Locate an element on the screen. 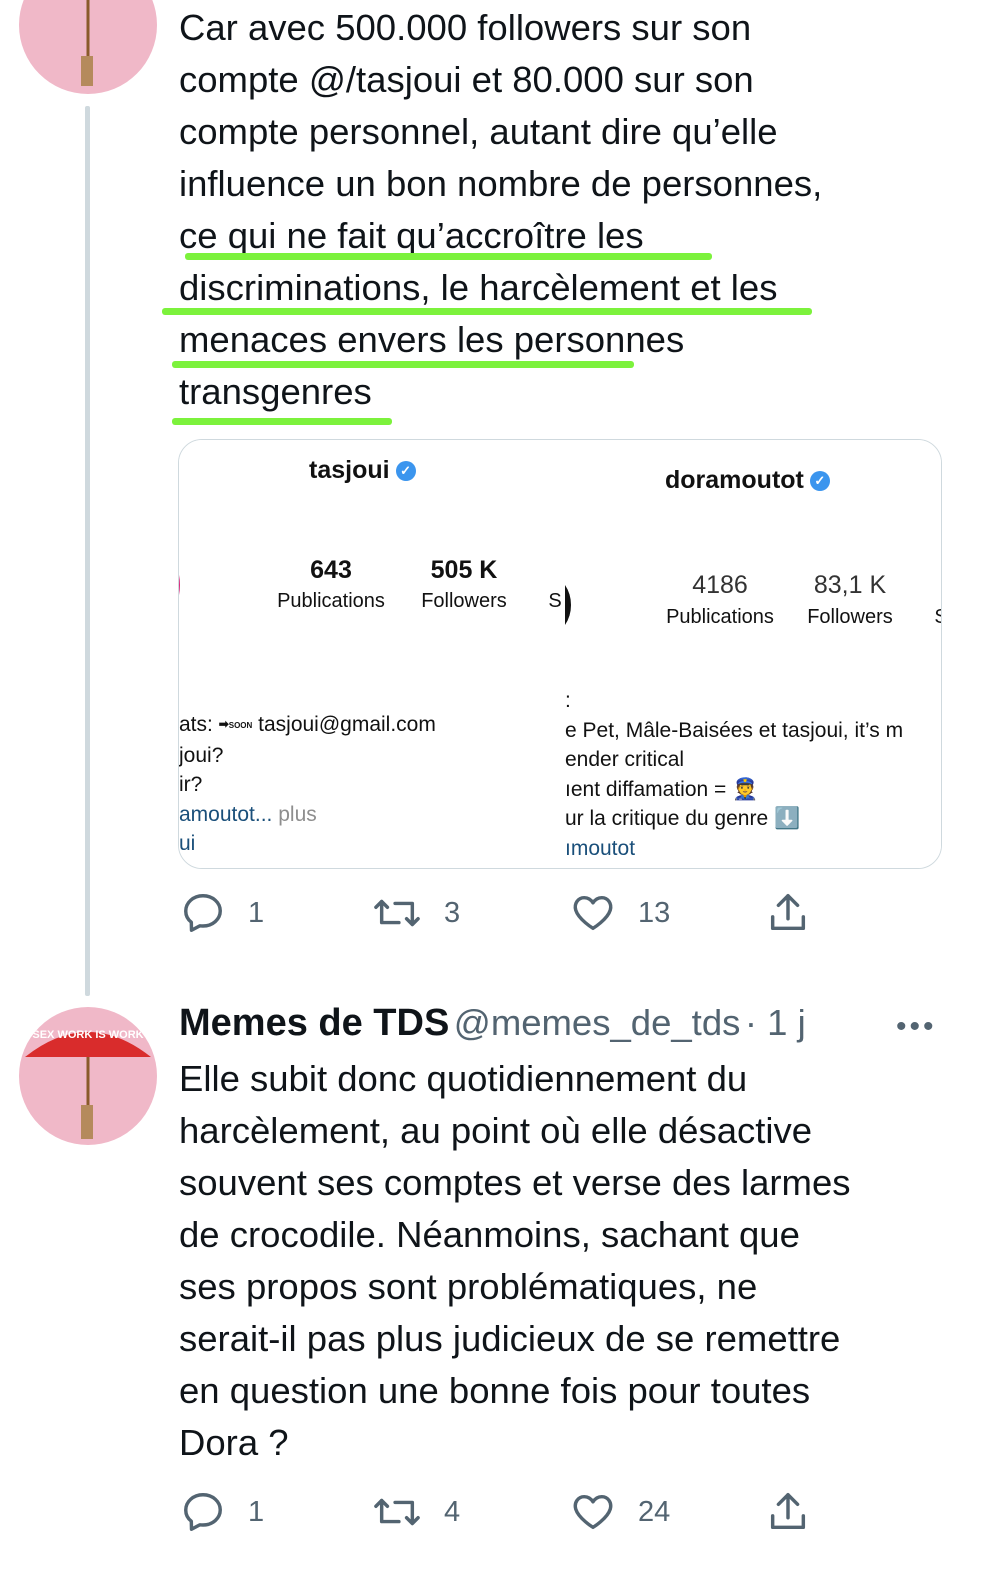 This screenshot has width=1000, height=1593. like-button: 24 is located at coordinates (620, 1512).